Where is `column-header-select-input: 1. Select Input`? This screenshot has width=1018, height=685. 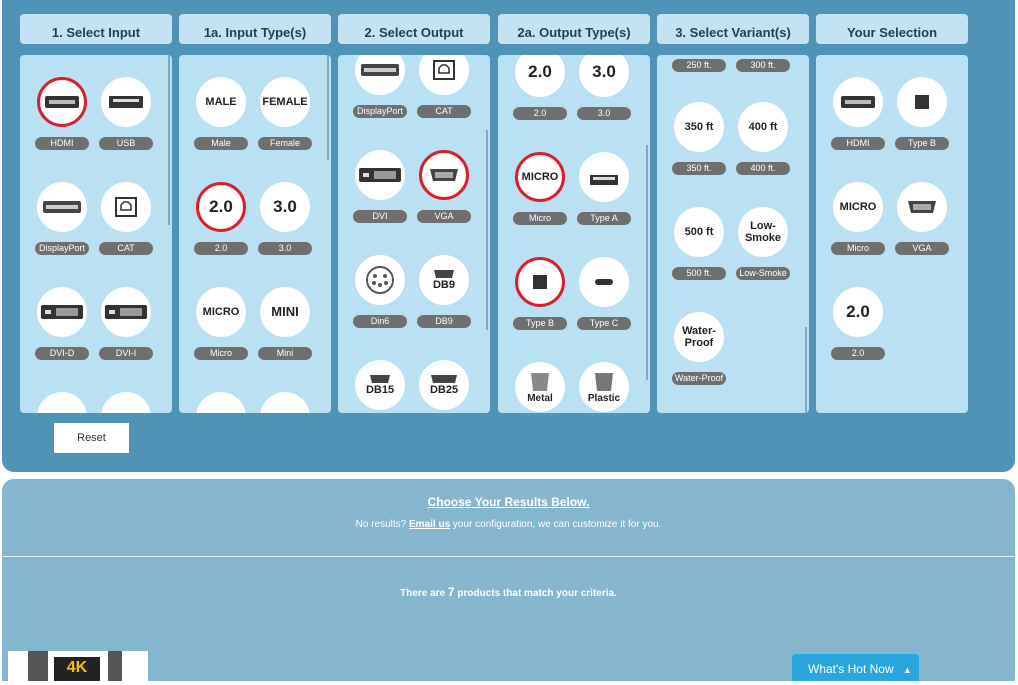 column-header-select-input: 1. Select Input is located at coordinates (96, 29).